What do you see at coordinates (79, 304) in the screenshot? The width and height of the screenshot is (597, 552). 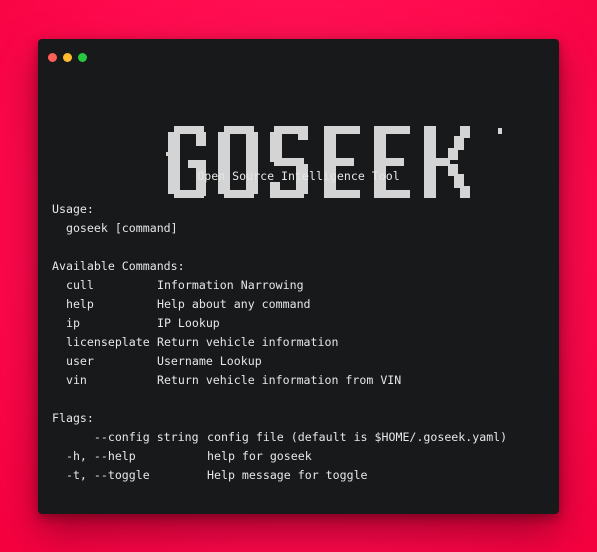 I see `command-name: help` at bounding box center [79, 304].